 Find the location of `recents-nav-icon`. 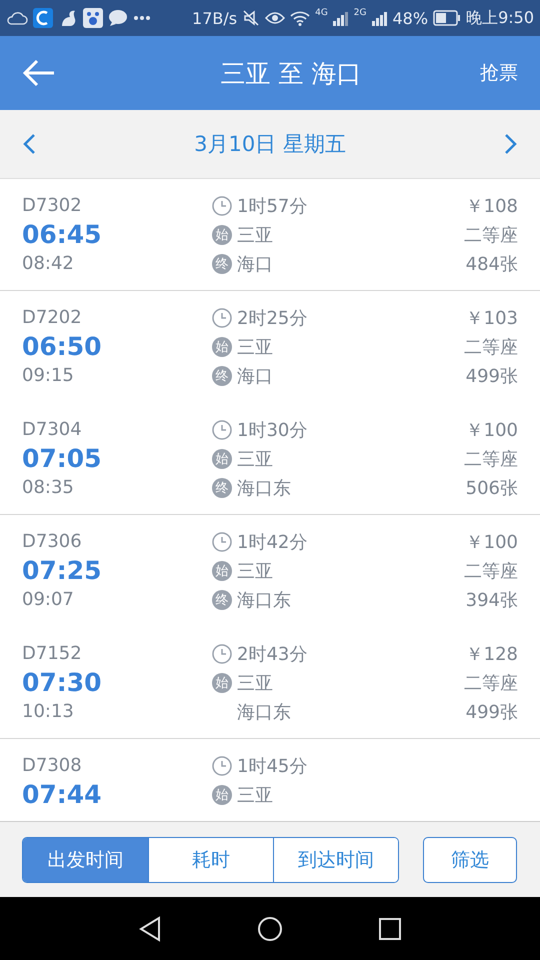

recents-nav-icon is located at coordinates (390, 928).